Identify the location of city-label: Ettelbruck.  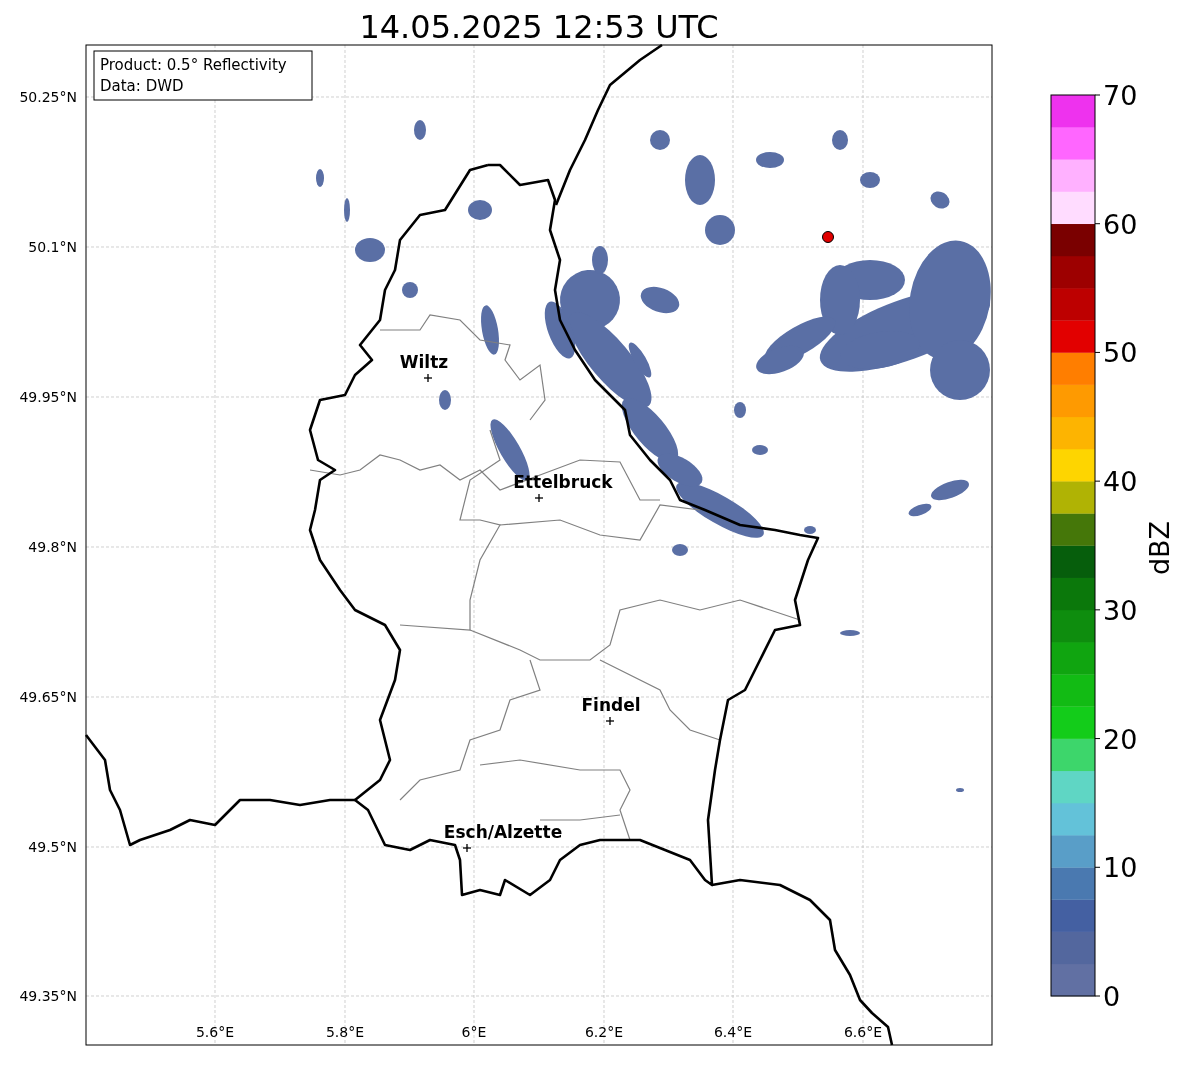
(563, 482).